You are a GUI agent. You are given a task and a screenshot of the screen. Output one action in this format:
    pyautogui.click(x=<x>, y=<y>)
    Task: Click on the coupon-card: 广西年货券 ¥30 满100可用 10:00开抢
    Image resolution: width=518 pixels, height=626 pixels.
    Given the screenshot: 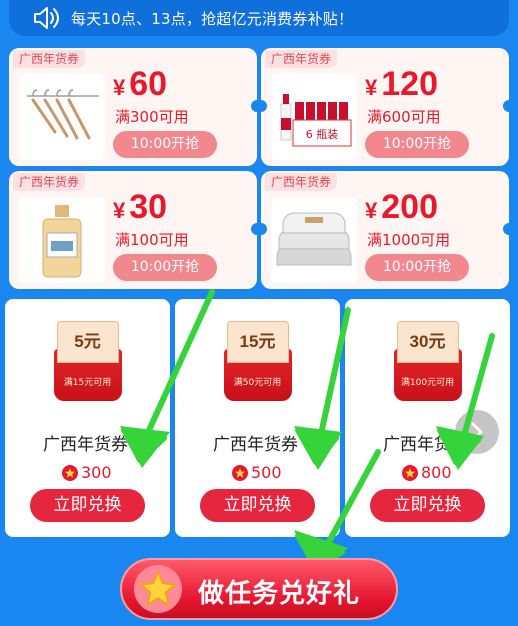 What is the action you would take?
    pyautogui.click(x=136, y=230)
    